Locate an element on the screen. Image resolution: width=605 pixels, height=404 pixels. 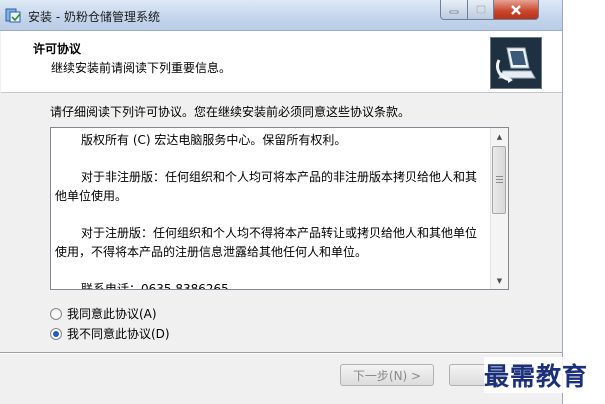
decline-label: 我不同意此协议(D) is located at coordinates (118, 334).